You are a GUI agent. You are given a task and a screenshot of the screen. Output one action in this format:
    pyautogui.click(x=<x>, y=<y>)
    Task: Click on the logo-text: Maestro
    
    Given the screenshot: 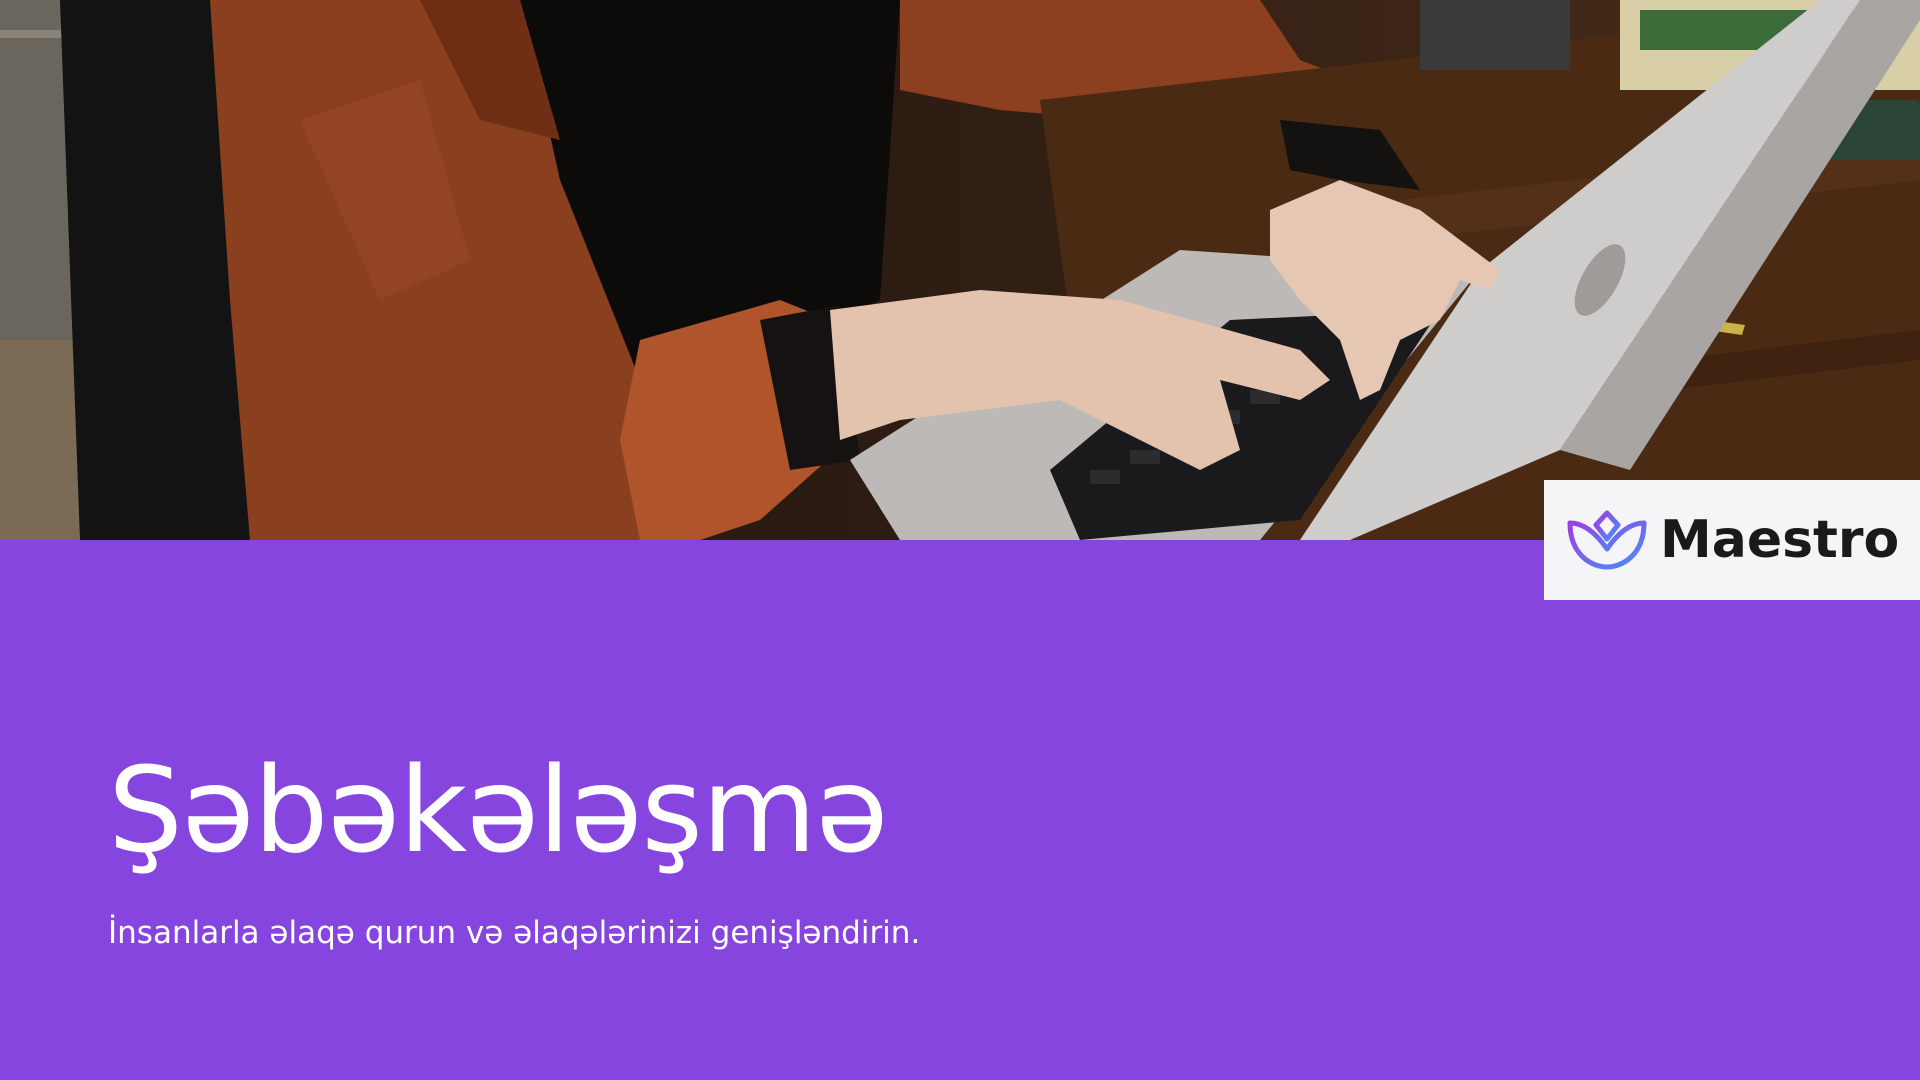 What is the action you would take?
    pyautogui.click(x=1780, y=540)
    